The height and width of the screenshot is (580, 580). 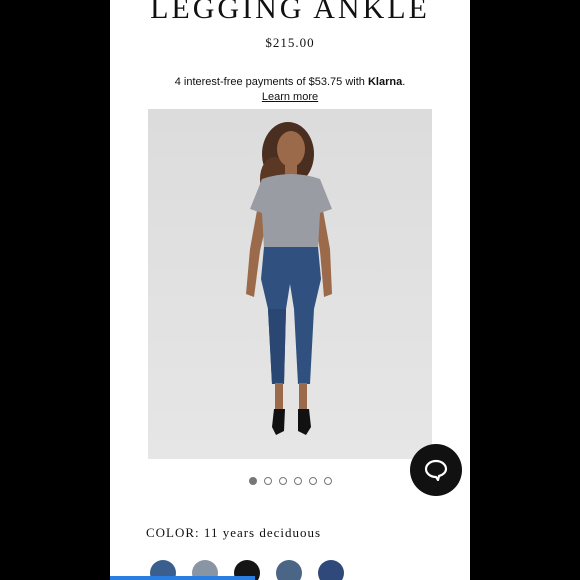 I want to click on product-title: LEGGING ANKLE, so click(x=290, y=12).